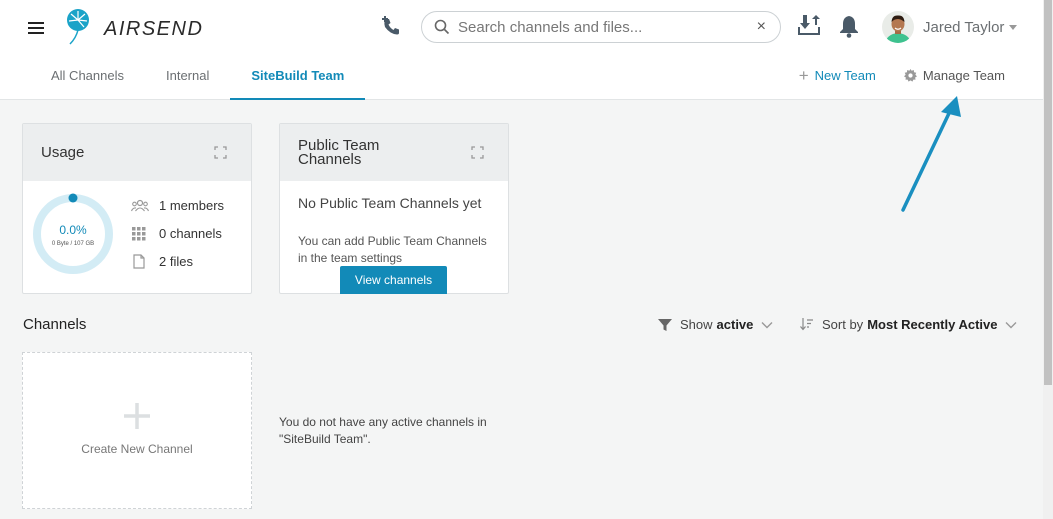 The image size is (1053, 519). Describe the element at coordinates (154, 28) in the screenshot. I see `logo-text: AIRSEND` at that location.